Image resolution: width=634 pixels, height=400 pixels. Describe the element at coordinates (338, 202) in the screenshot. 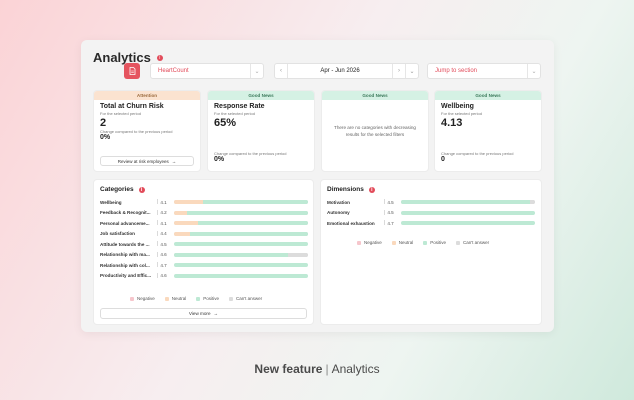

I see `dimension-label: Motivation` at that location.